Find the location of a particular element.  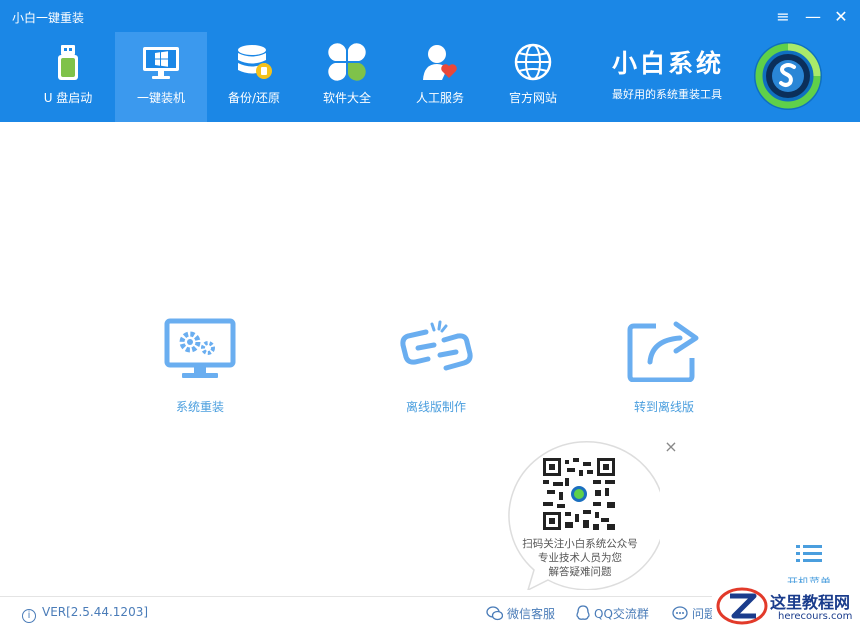

info-icon: i is located at coordinates (29, 616).